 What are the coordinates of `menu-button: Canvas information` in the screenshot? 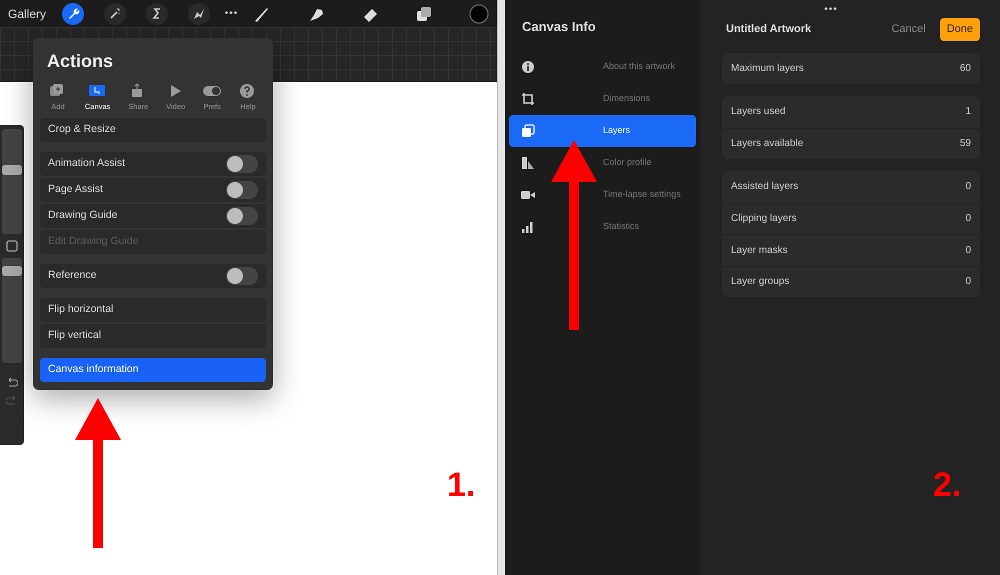 It's located at (153, 370).